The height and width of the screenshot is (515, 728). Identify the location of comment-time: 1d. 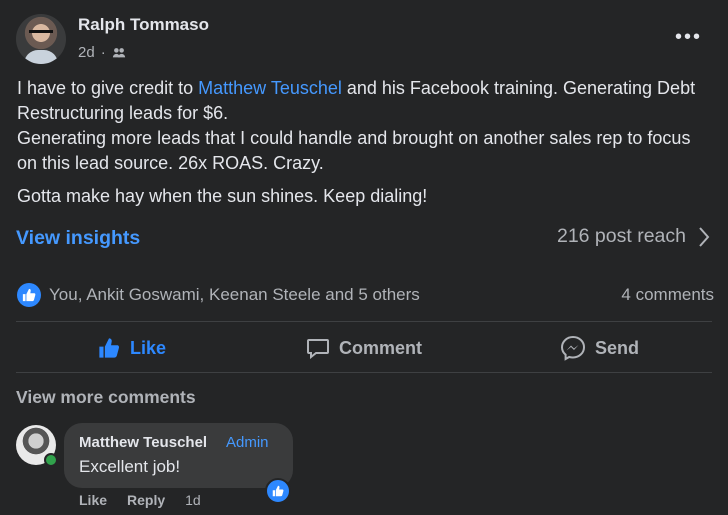
(193, 500).